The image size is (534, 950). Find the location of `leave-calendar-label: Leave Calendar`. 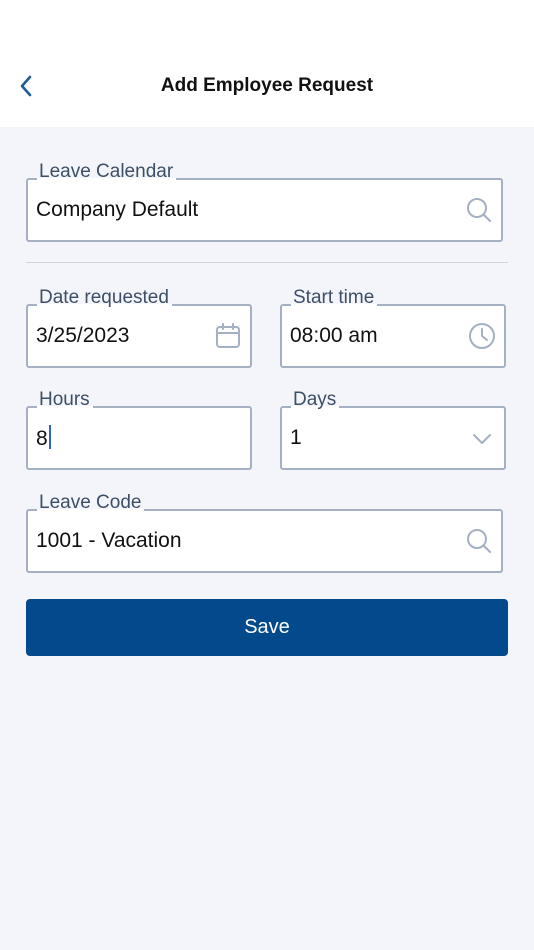

leave-calendar-label: Leave Calendar is located at coordinates (107, 172).